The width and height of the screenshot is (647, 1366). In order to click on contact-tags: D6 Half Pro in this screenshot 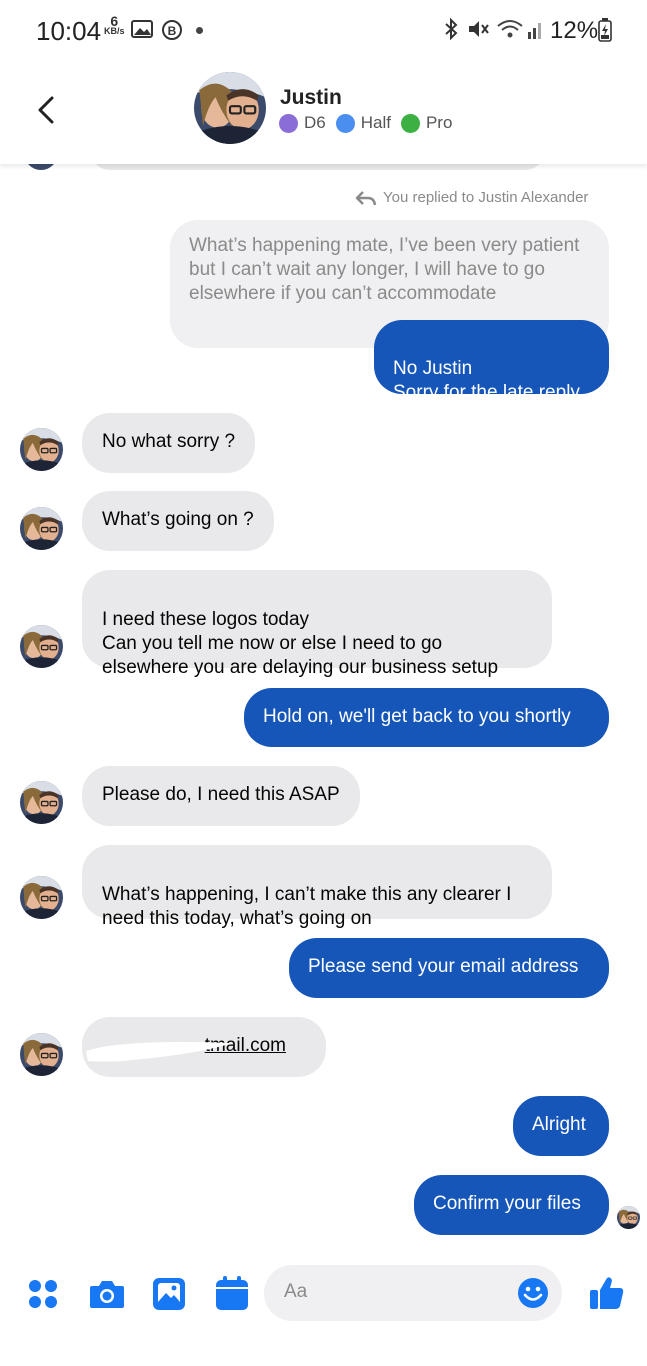, I will do `click(370, 123)`.